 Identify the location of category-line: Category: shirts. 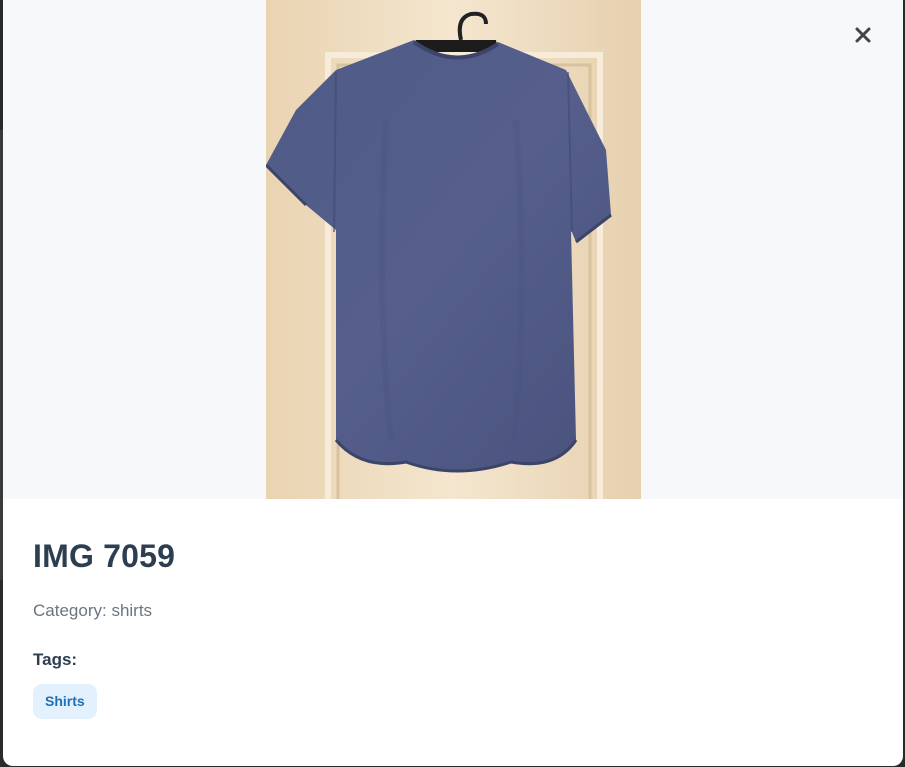
(453, 611).